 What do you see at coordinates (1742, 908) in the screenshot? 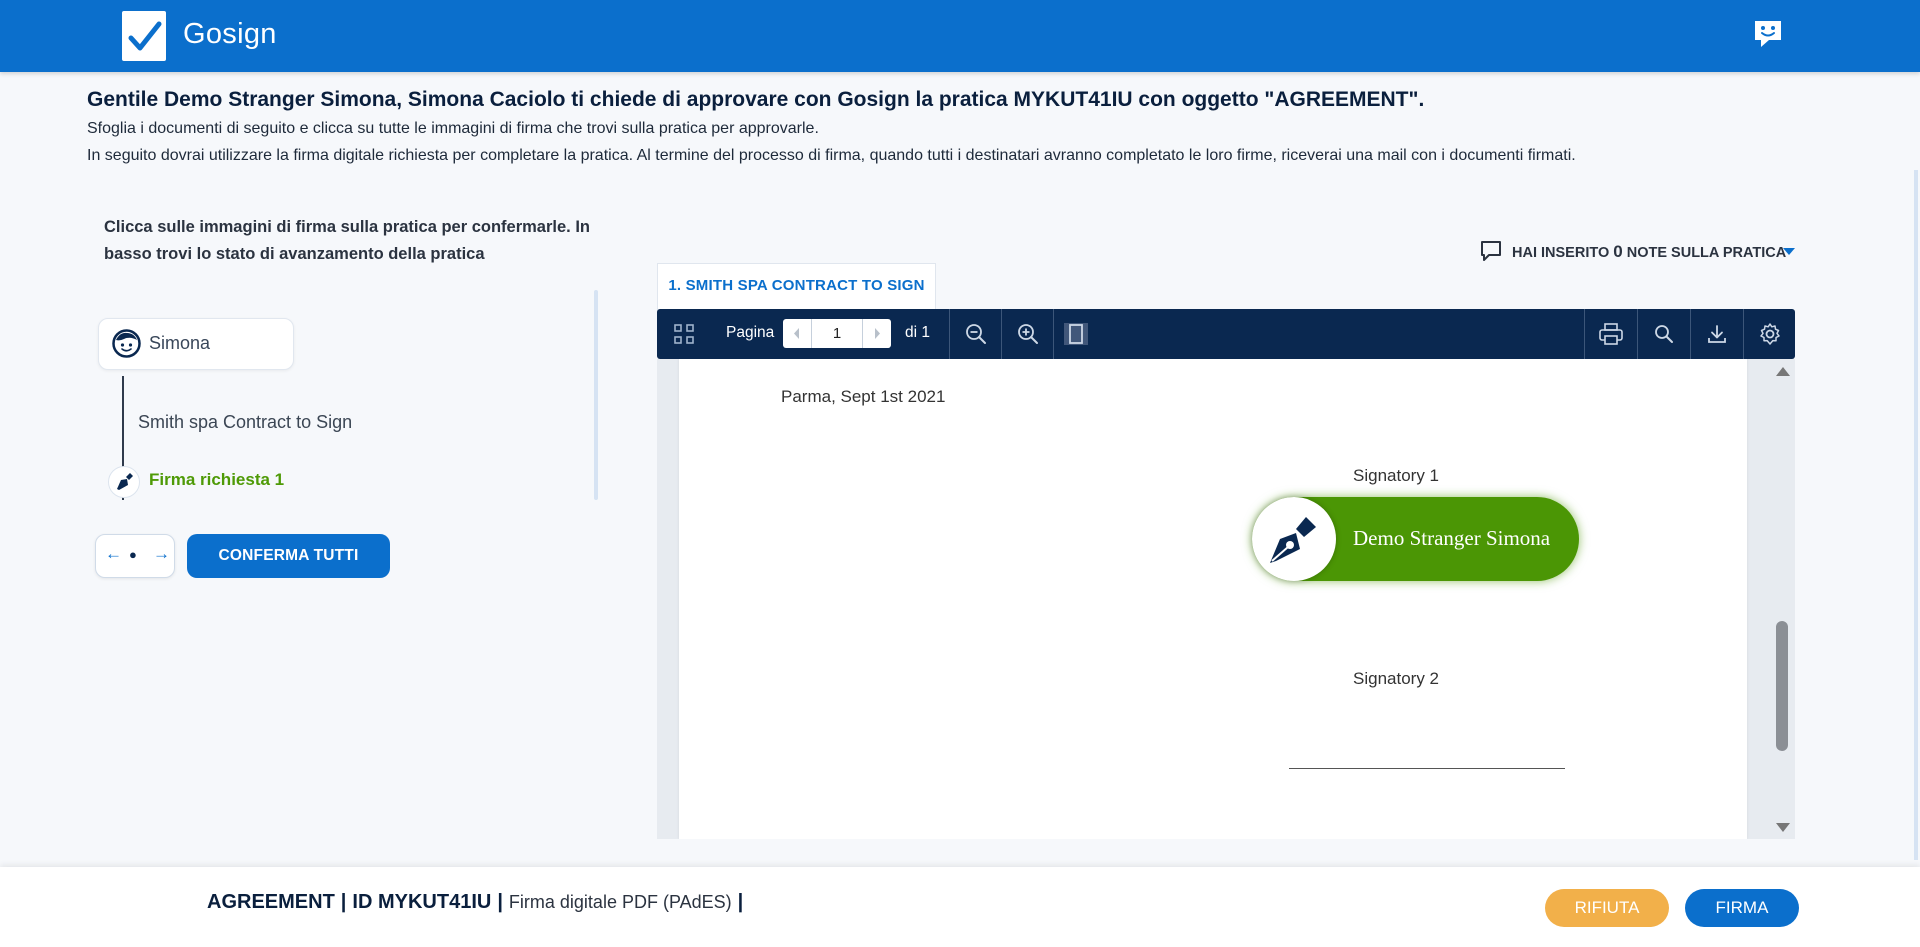
I see `sign-button: FIRMA` at bounding box center [1742, 908].